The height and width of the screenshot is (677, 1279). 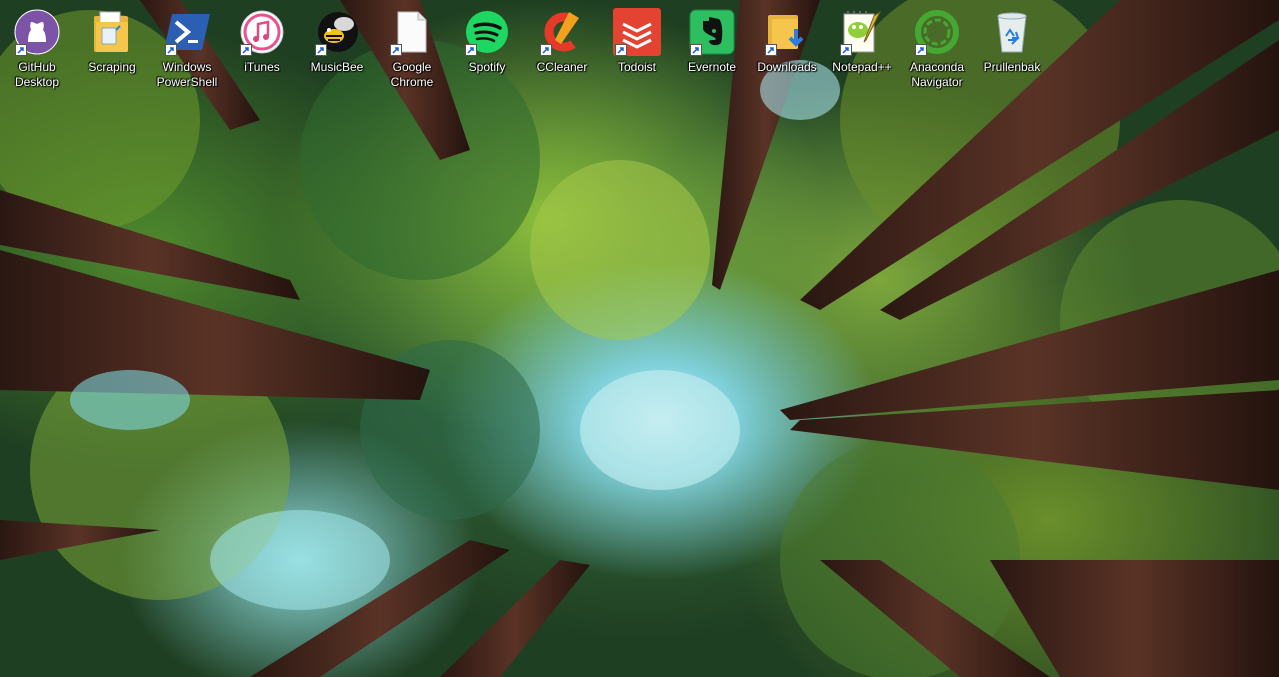 I want to click on ccleaner-icon, so click(x=562, y=32).